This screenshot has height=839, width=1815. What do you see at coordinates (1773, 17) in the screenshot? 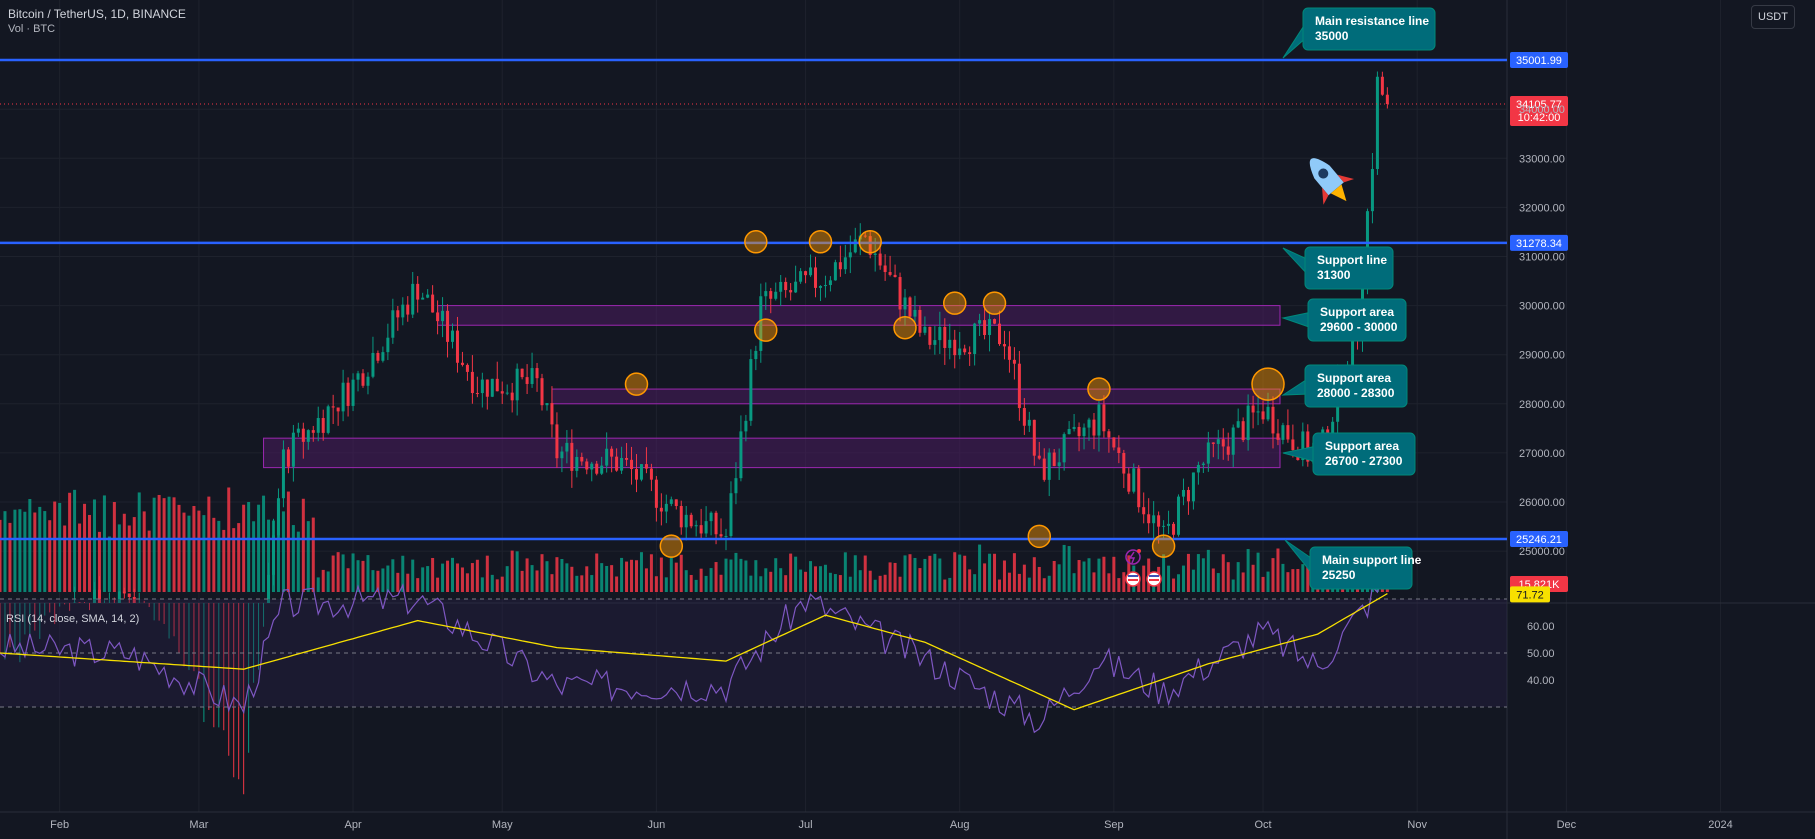
I see `currency-button: USDT` at bounding box center [1773, 17].